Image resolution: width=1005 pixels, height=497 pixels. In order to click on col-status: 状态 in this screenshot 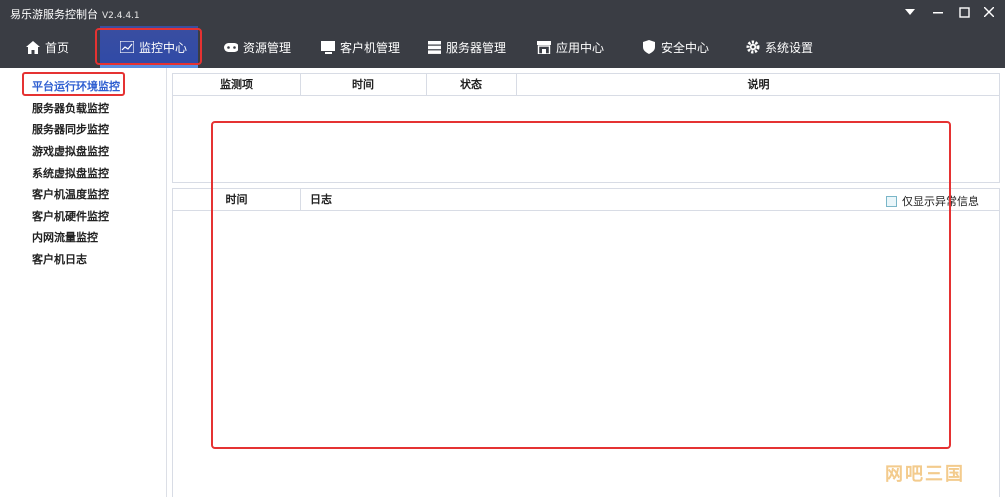, I will do `click(471, 85)`.